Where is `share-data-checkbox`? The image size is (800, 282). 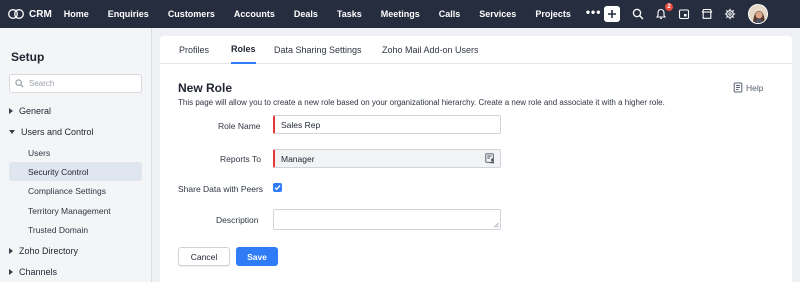
share-data-checkbox is located at coordinates (277, 187).